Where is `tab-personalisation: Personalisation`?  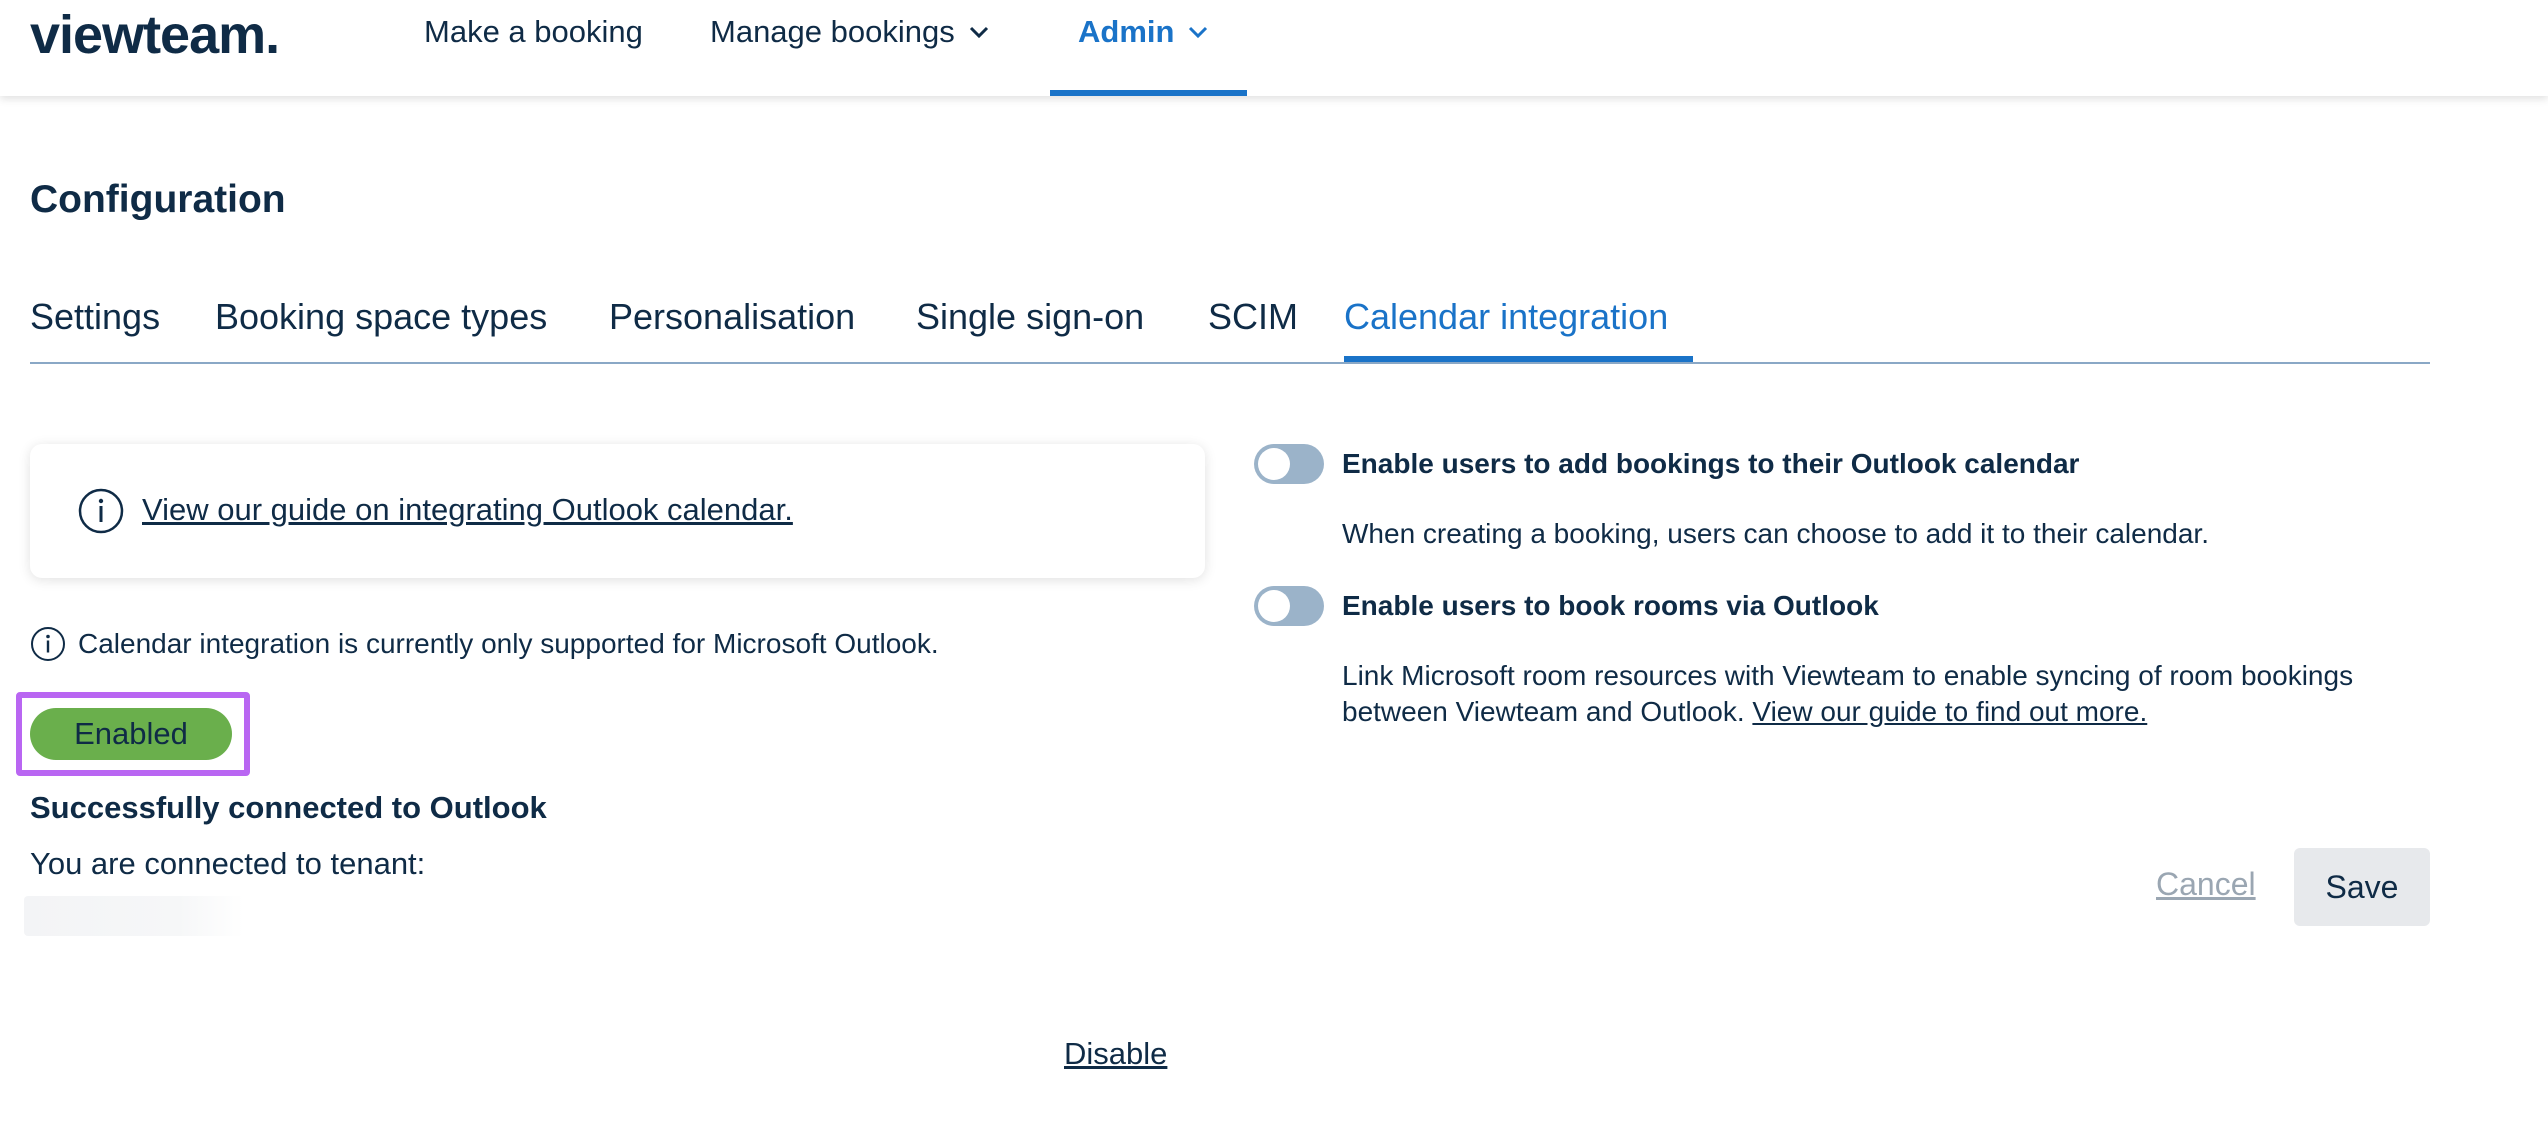
tab-personalisation: Personalisation is located at coordinates (732, 317).